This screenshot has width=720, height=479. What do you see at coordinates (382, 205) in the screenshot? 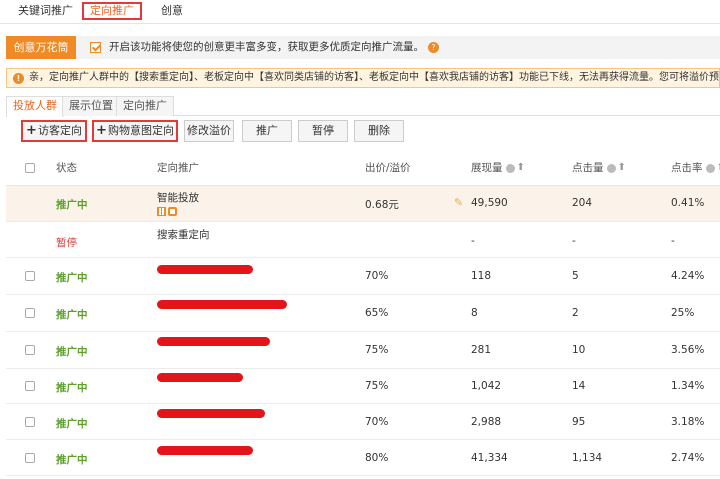
I see `bid-cell: 0.68元` at bounding box center [382, 205].